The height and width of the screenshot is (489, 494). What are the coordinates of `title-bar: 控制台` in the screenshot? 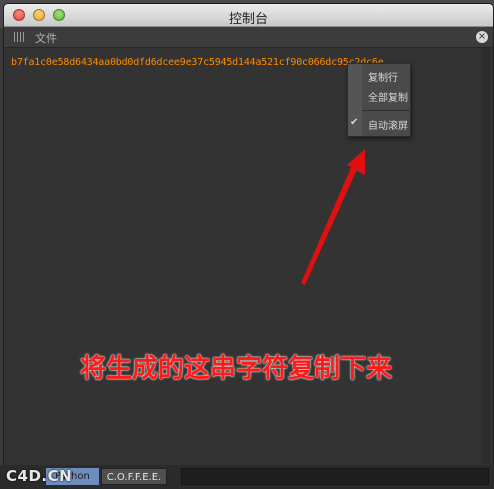 It's located at (248, 15).